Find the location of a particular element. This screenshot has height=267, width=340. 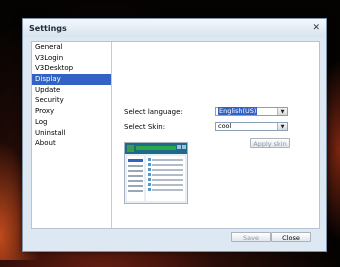

skin-label: Select Skin: is located at coordinates (145, 127).